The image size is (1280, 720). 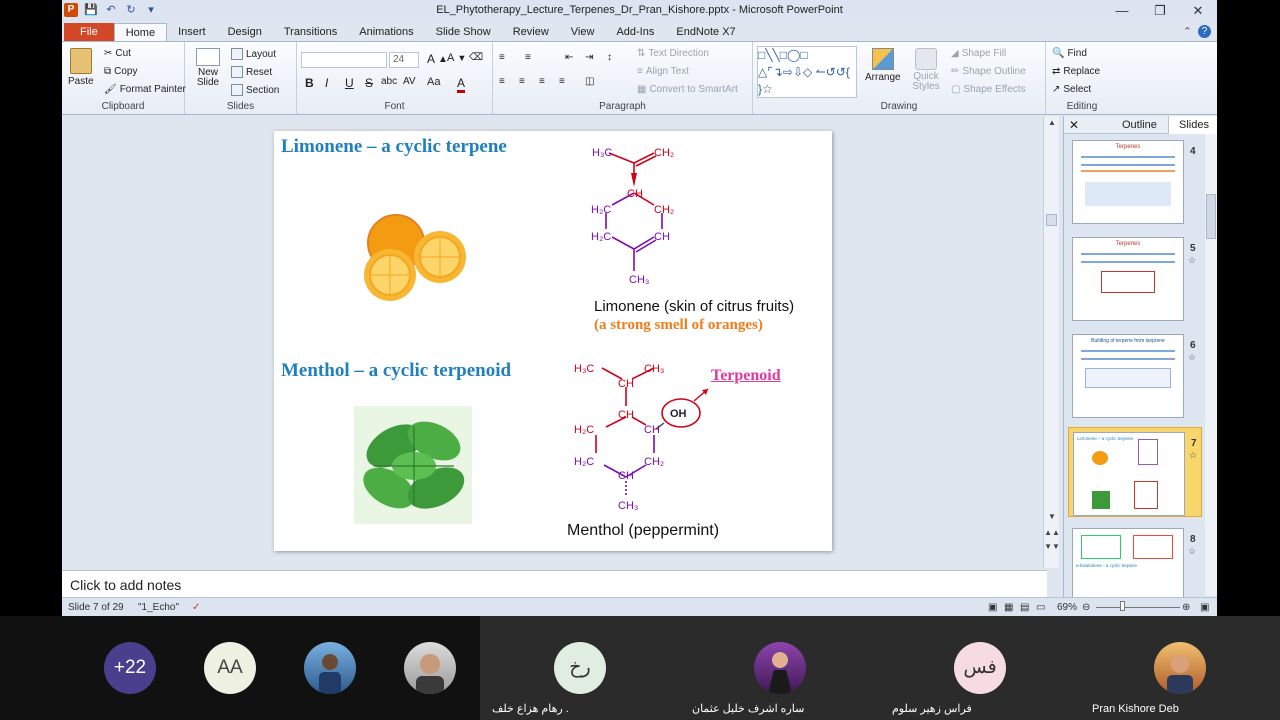 What do you see at coordinates (1008, 607) in the screenshot?
I see `slide-sorter-icon: ▦` at bounding box center [1008, 607].